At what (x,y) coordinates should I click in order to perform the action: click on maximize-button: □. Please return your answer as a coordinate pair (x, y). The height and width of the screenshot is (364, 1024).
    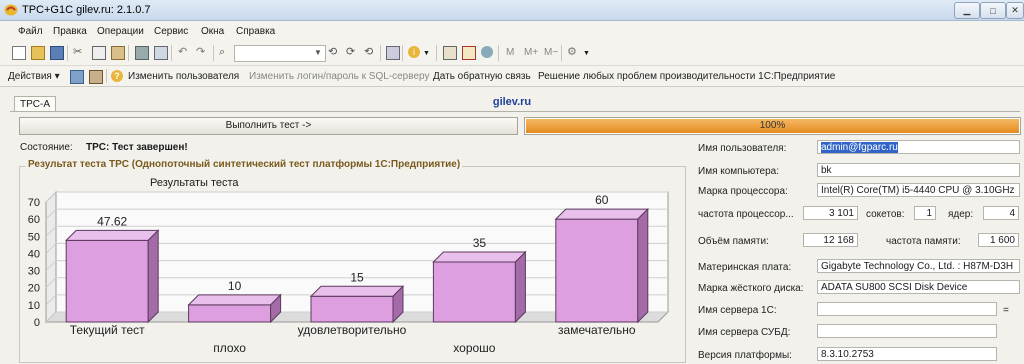
    Looking at the image, I should click on (993, 10).